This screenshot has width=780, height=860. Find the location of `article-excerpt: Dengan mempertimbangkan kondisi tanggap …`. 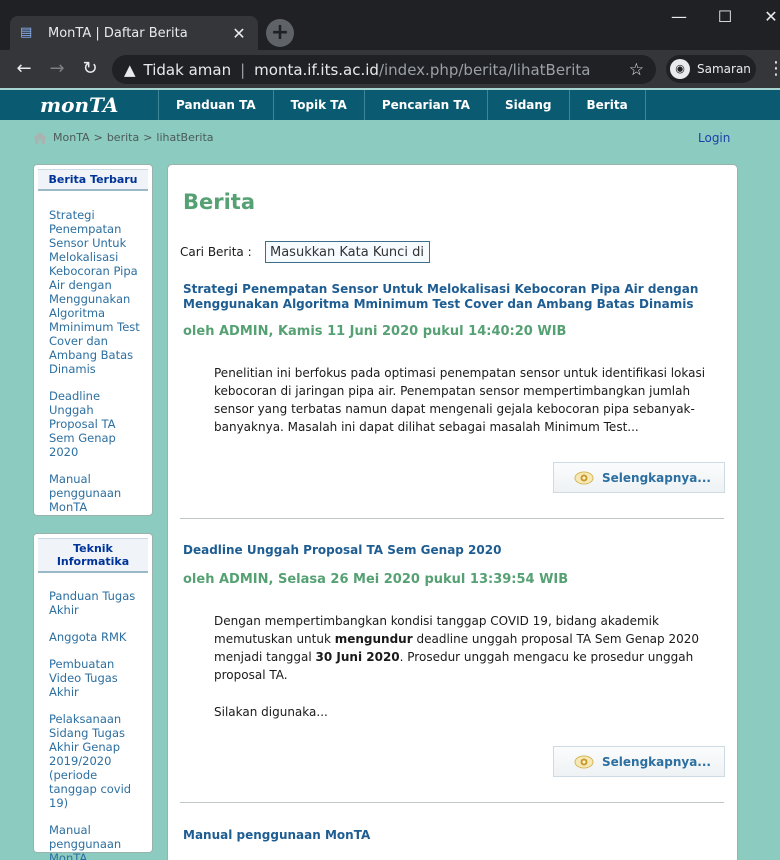

article-excerpt: Dengan mempertimbangkan kondisi tanggap … is located at coordinates (471, 648).